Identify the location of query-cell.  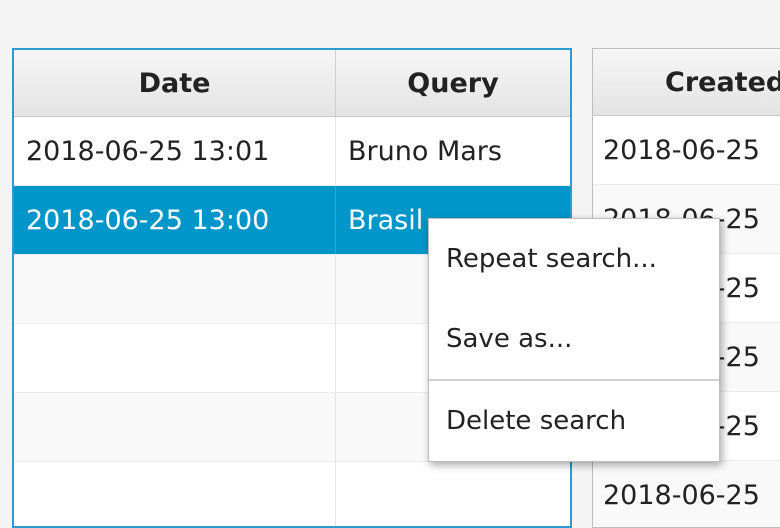
(453, 494).